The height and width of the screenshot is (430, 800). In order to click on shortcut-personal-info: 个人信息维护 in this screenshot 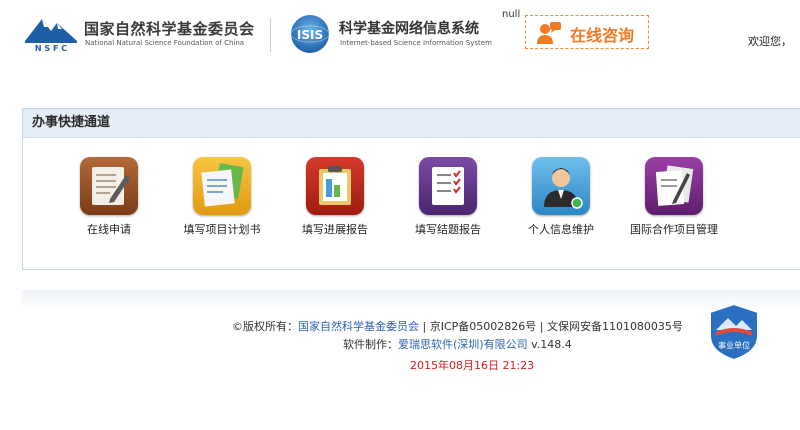, I will do `click(561, 197)`.